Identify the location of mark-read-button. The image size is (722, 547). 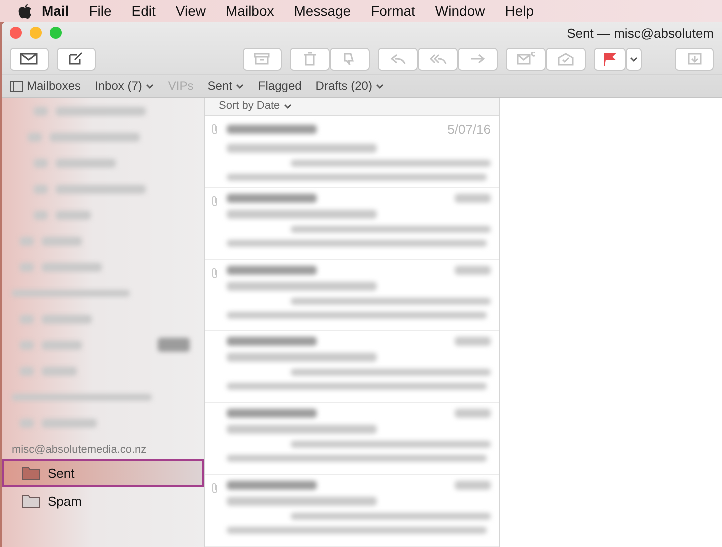
(566, 59).